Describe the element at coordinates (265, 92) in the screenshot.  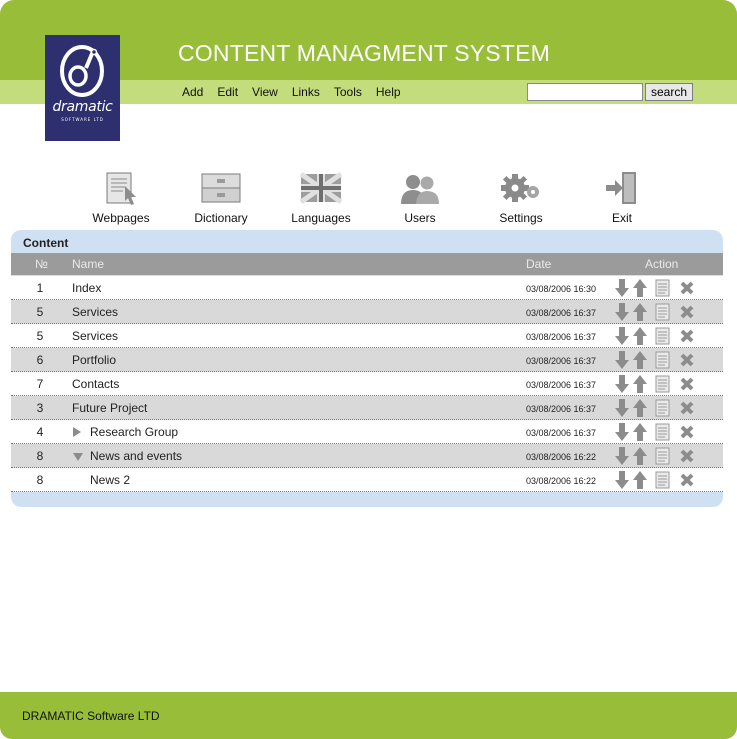
I see `menu-item-view: View` at that location.